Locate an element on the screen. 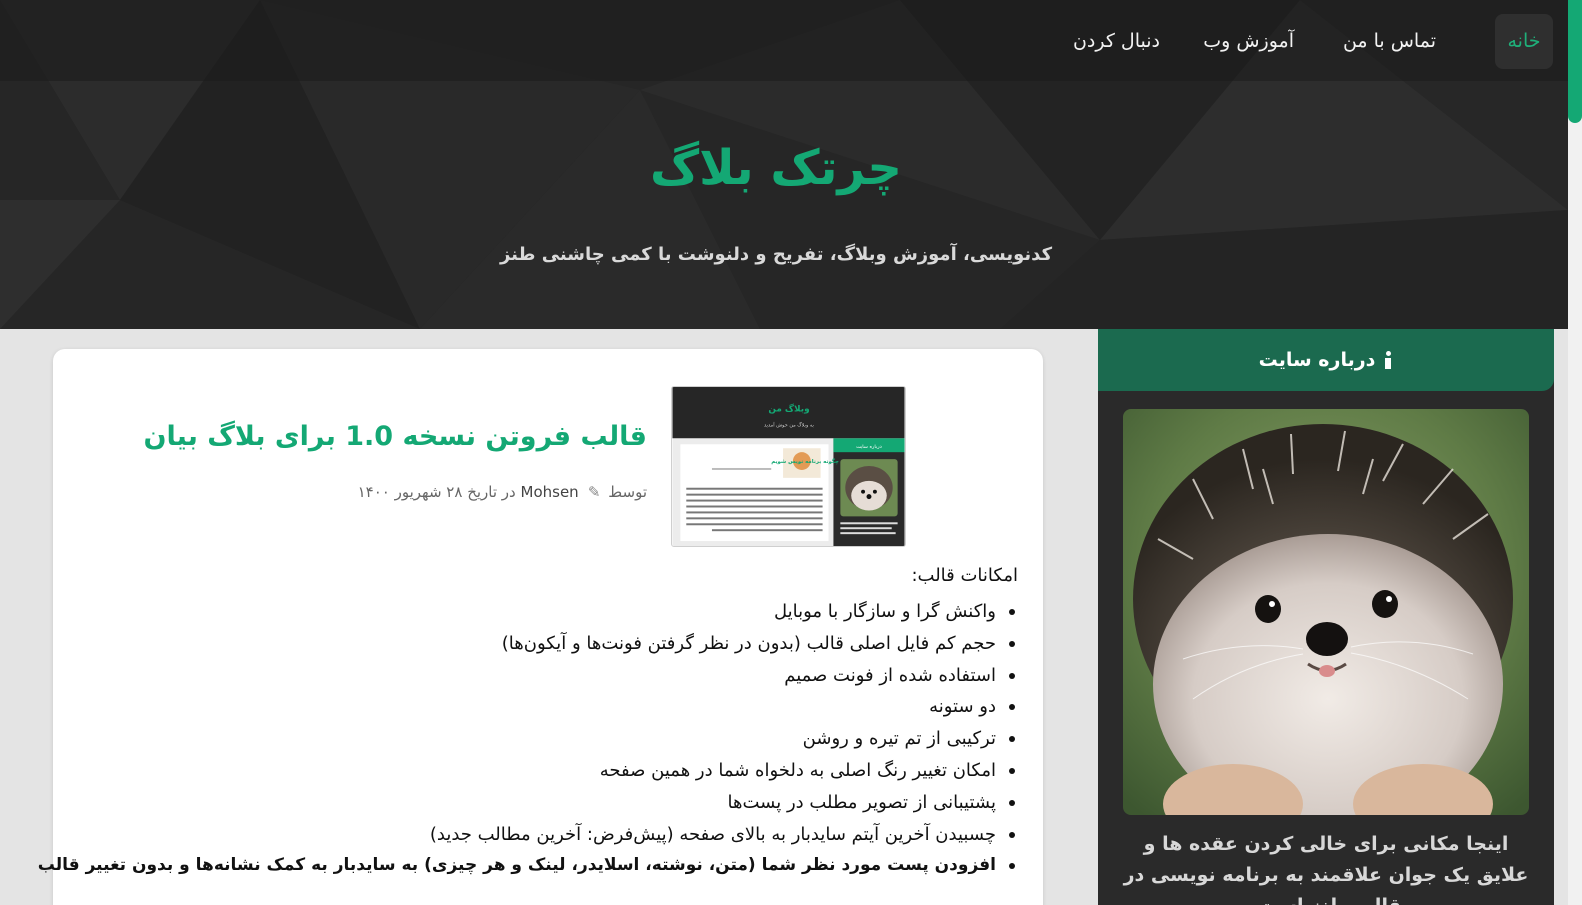  post-meta-by: توسط is located at coordinates (627, 492).